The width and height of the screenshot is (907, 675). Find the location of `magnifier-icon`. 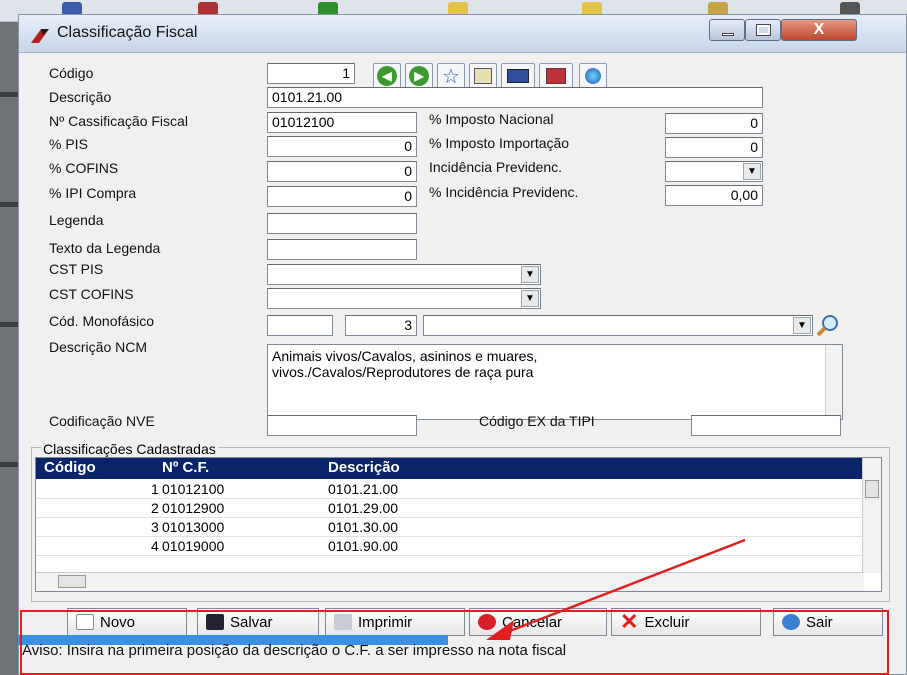

magnifier-icon is located at coordinates (827, 326).